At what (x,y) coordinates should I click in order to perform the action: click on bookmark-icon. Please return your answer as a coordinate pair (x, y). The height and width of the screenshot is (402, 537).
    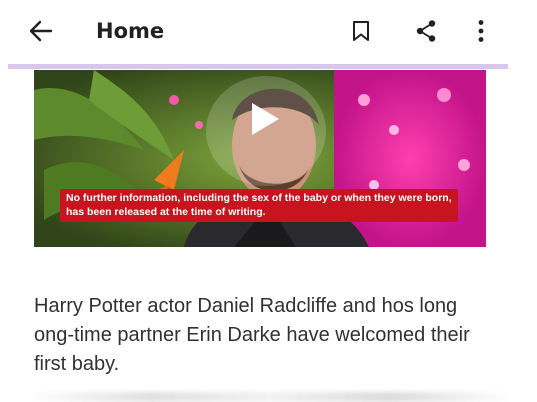
    Looking at the image, I should click on (361, 31).